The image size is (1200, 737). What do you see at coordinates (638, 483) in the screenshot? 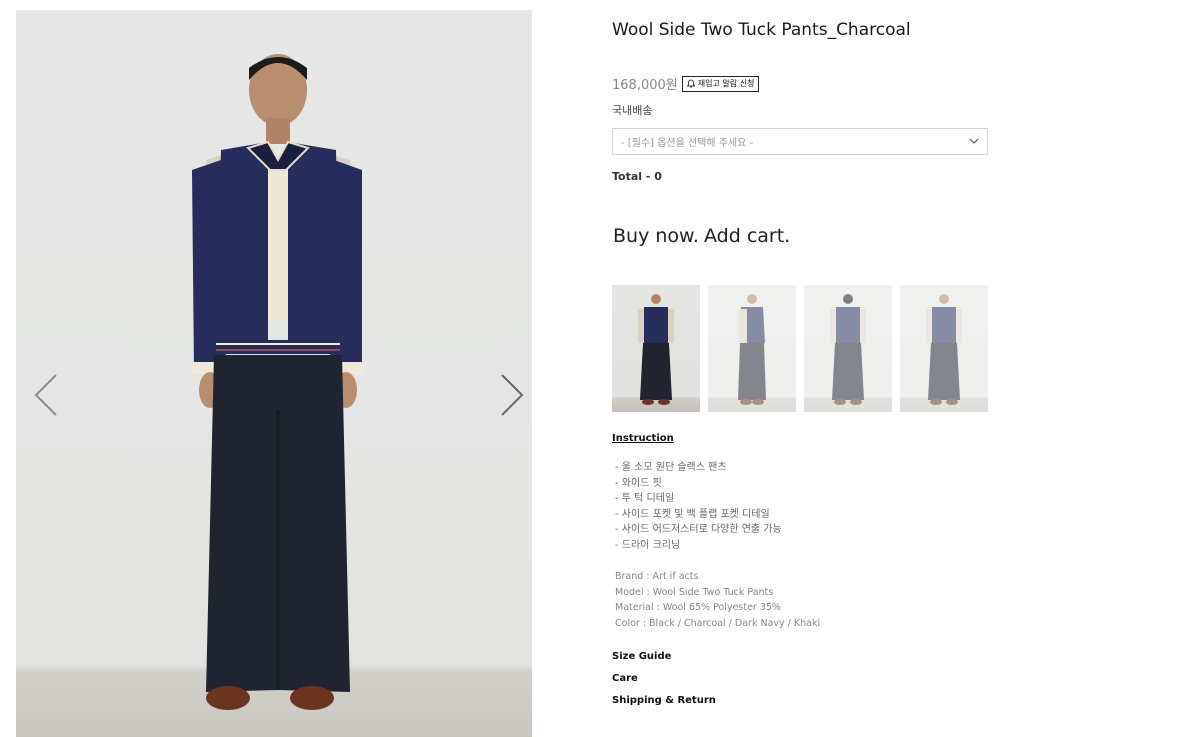
I see `list-item: - 와이드 핏` at bounding box center [638, 483].